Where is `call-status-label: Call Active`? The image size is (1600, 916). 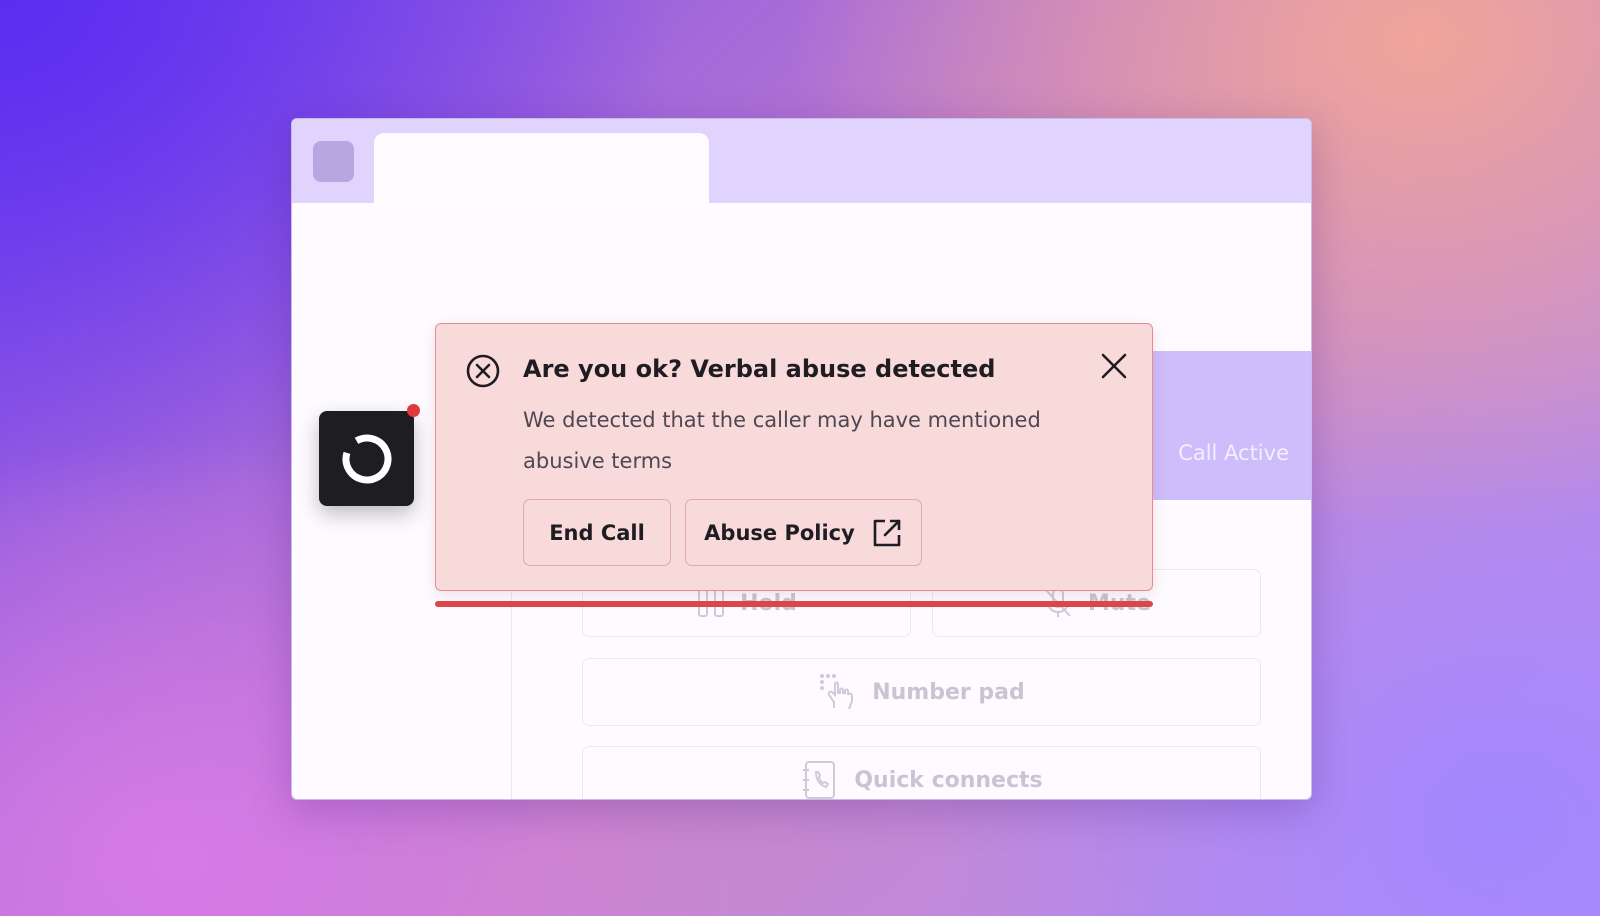 call-status-label: Call Active is located at coordinates (1233, 453).